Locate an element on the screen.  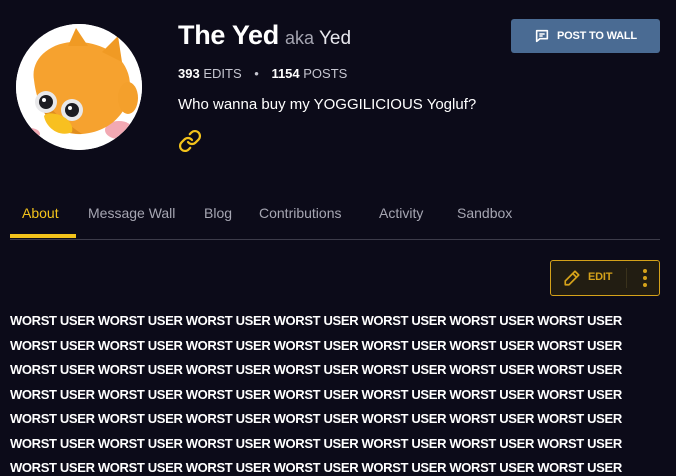
edit-button: EDIT is located at coordinates (605, 278).